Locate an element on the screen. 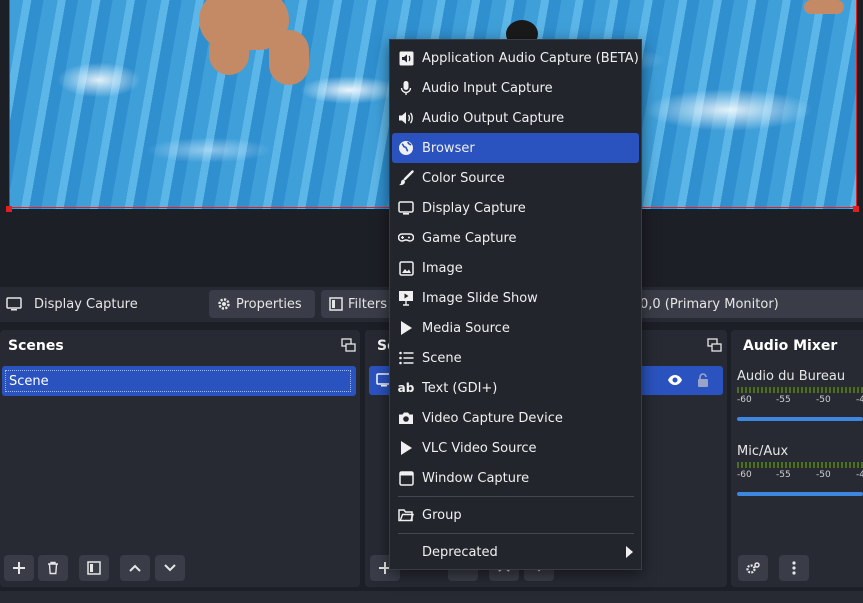  add-scene-button is located at coordinates (19, 568).